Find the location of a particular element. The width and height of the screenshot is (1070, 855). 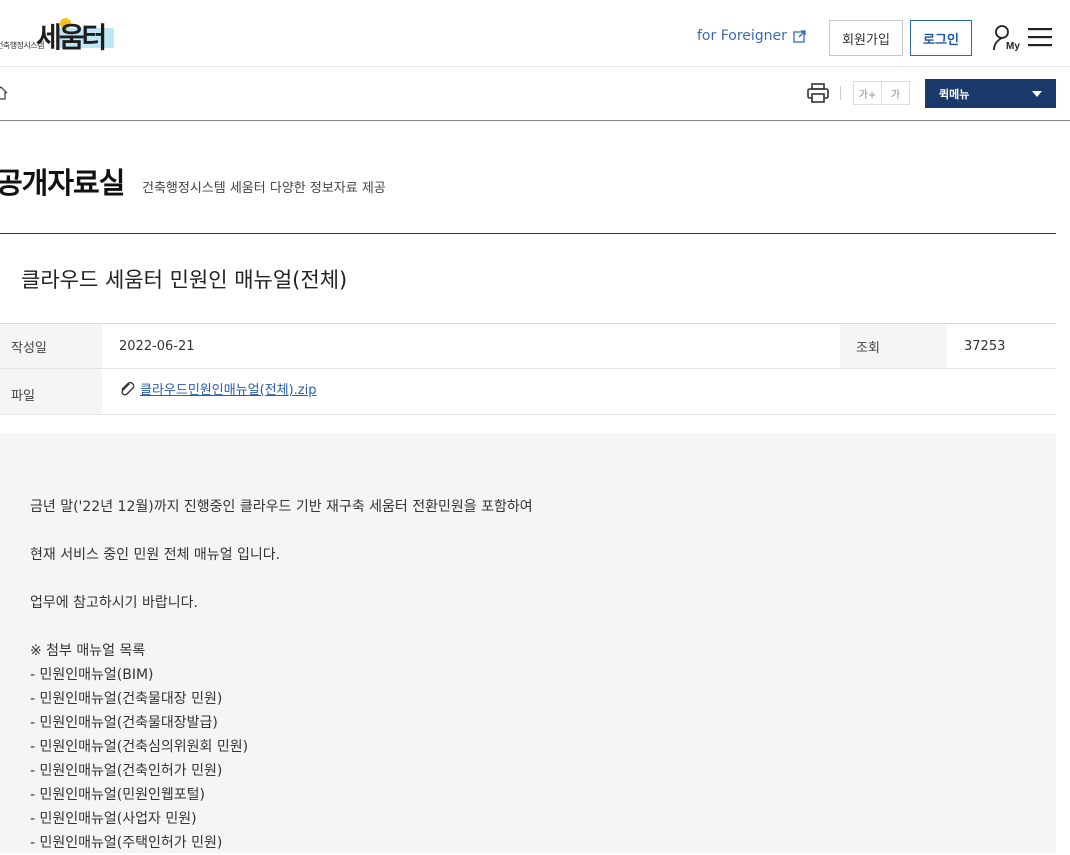

body-paragraph-3: 업무에 참고하시기 바랍니다. is located at coordinates (114, 603).